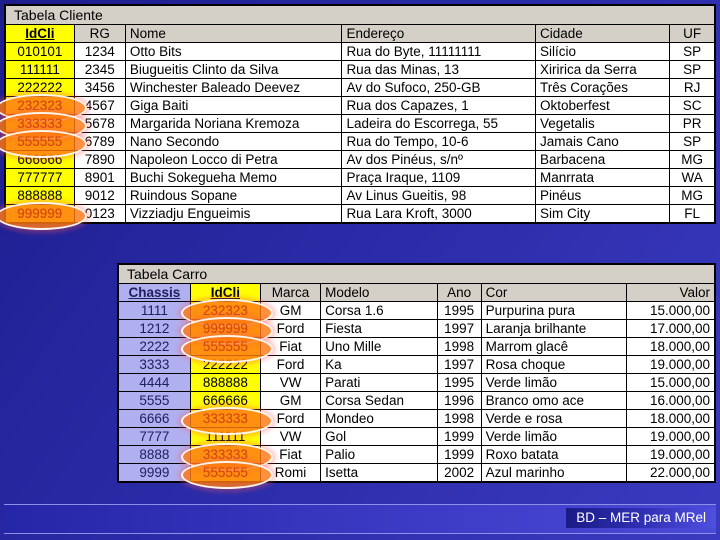 The image size is (720, 540). I want to click on table-caption-row: Tabela Cliente, so click(360, 15).